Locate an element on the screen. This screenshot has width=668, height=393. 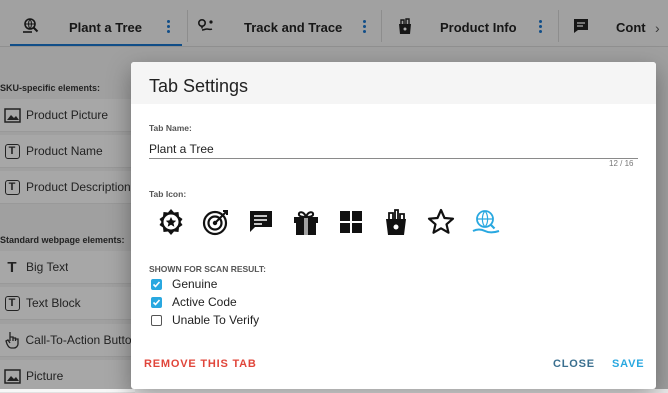
gift-icon is located at coordinates (306, 222).